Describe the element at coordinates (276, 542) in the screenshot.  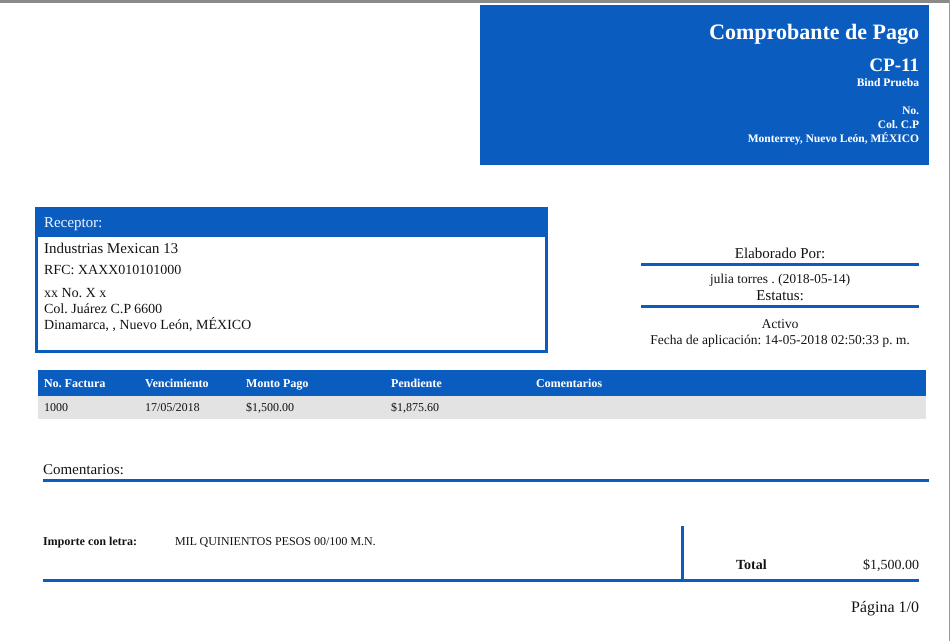
I see `amount-words-value: MIL QUINIENTOS PESOS 00/100 M.N.` at that location.